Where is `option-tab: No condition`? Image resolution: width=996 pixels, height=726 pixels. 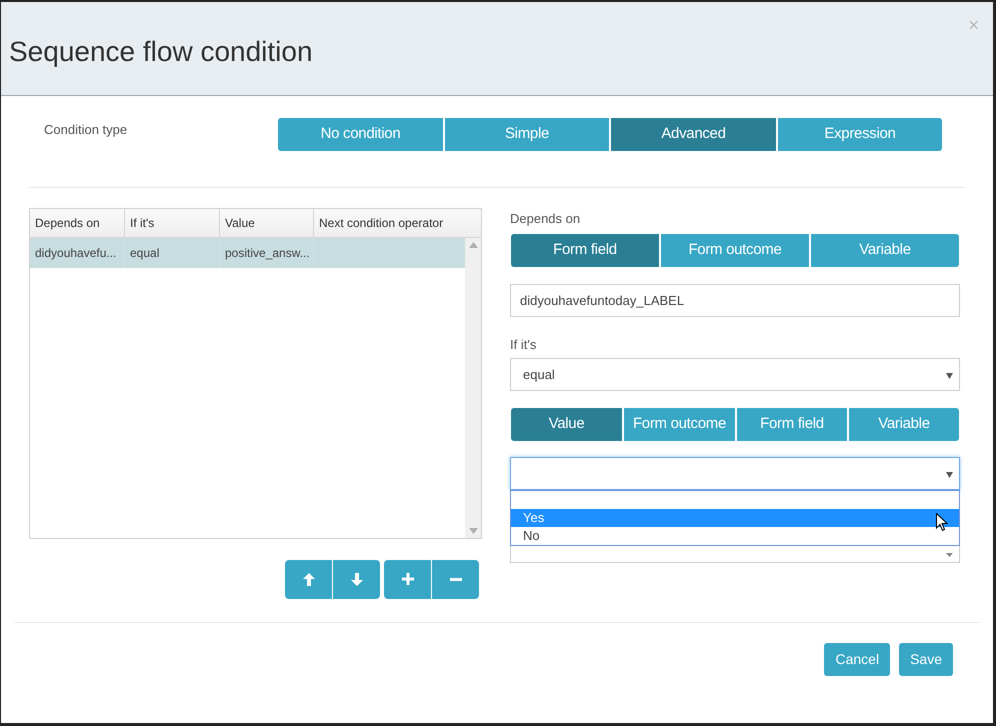 option-tab: No condition is located at coordinates (360, 134).